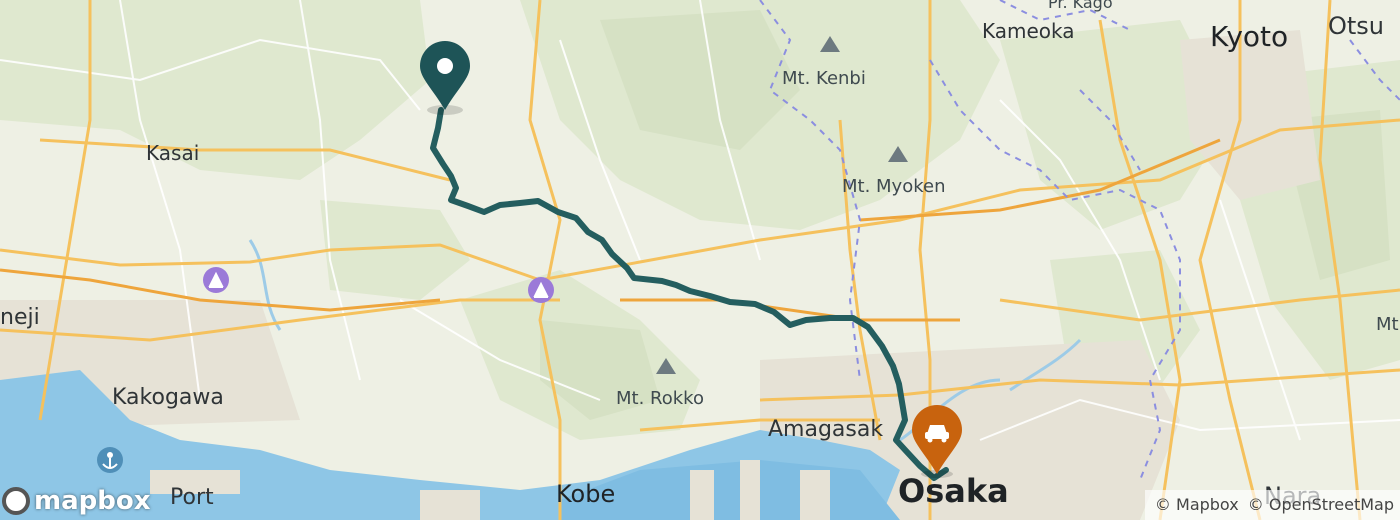  Describe the element at coordinates (660, 398) in the screenshot. I see `label-mt-rokko: Mt. Rokko` at that location.